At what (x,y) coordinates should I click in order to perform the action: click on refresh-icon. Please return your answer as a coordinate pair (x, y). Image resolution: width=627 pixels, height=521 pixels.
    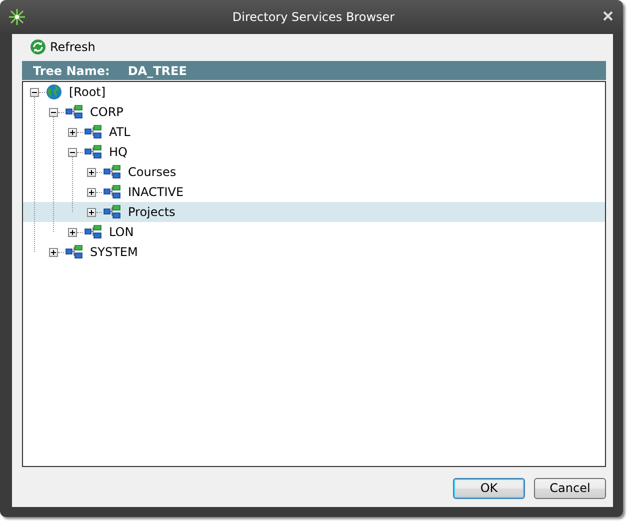
    Looking at the image, I should click on (38, 47).